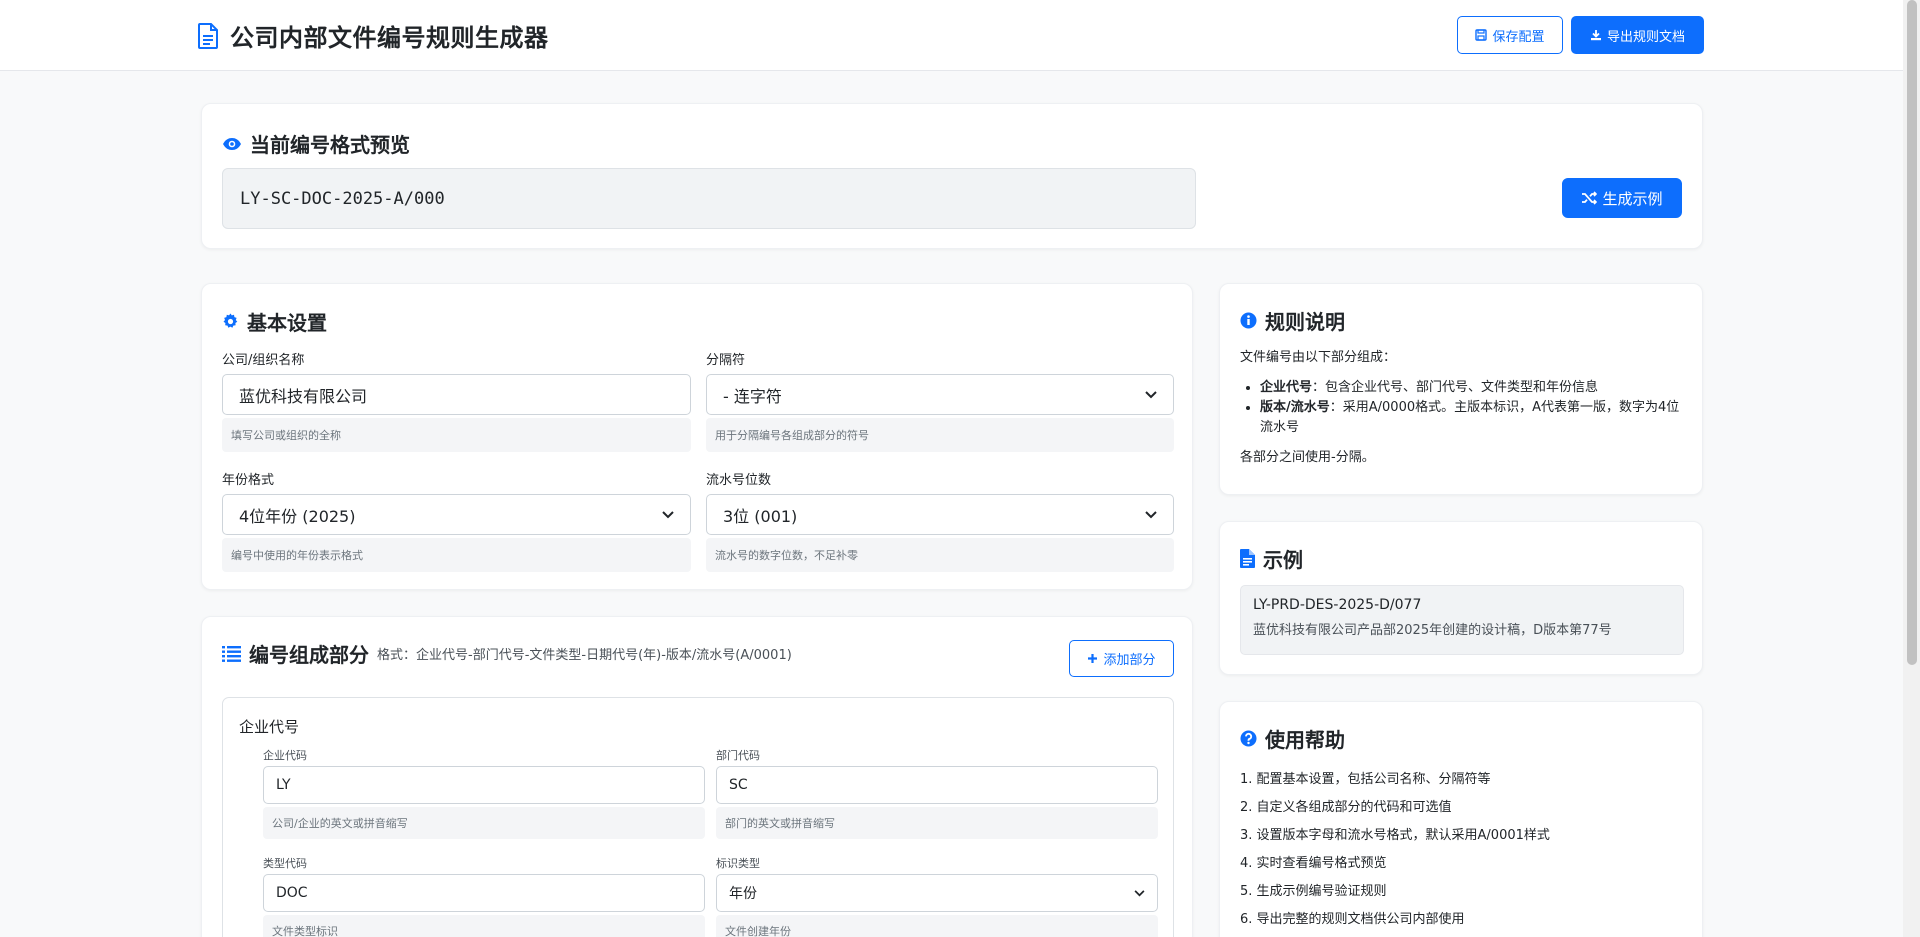 This screenshot has height=937, width=1920. Describe the element at coordinates (456, 514) in the screenshot. I see `year-format-select: 4位年份 (2025)` at that location.